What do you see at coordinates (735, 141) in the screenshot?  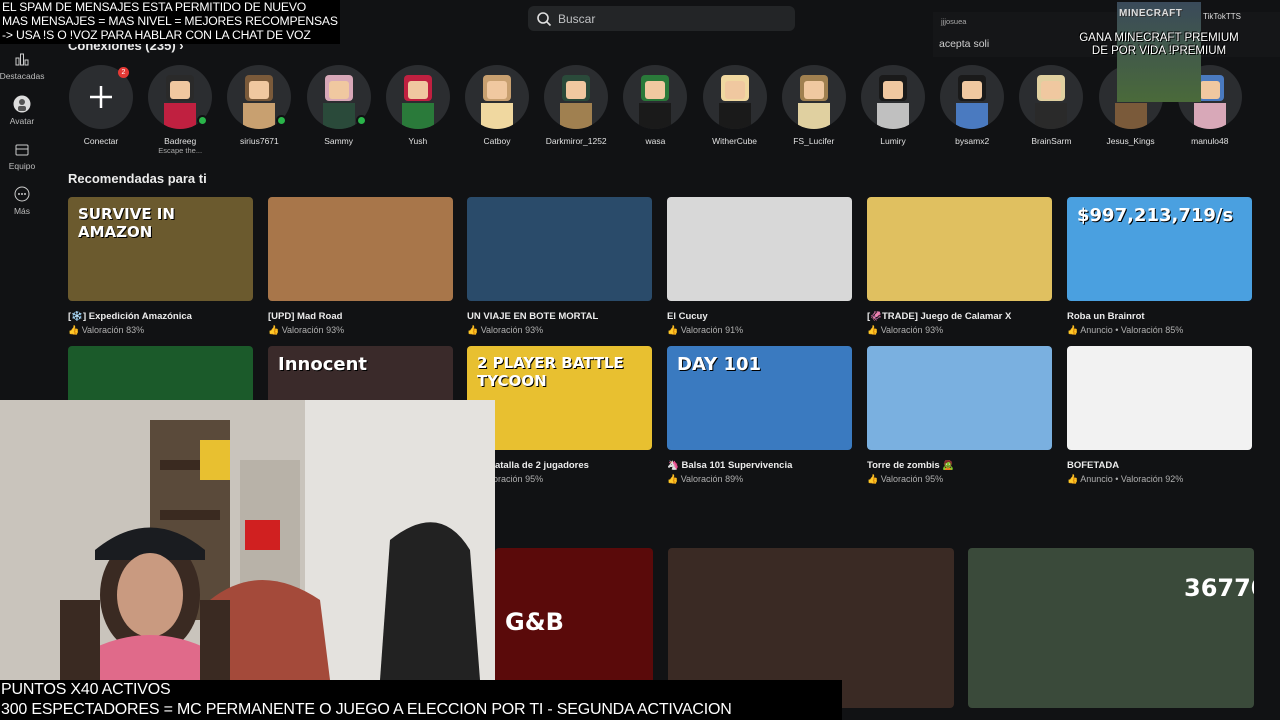 I see `friend-name: WitherCube` at bounding box center [735, 141].